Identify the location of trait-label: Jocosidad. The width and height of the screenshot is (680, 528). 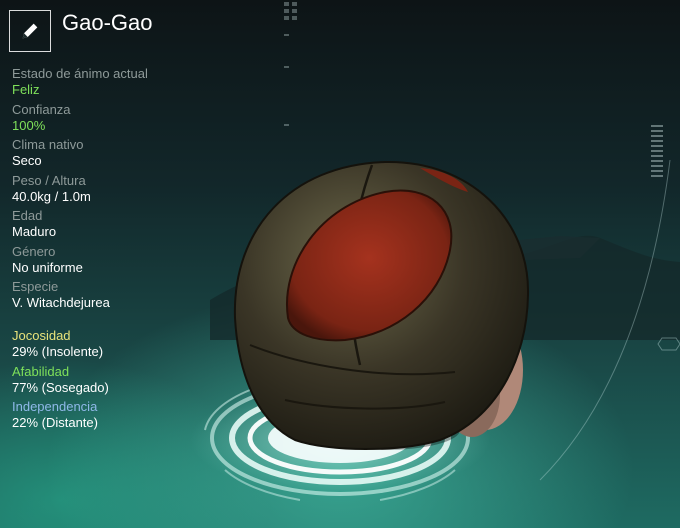
(41, 335).